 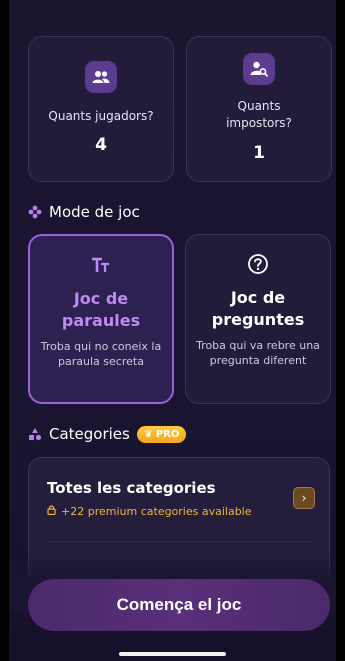 What do you see at coordinates (156, 511) in the screenshot?
I see `premium-note-text: +22 premium categories available` at bounding box center [156, 511].